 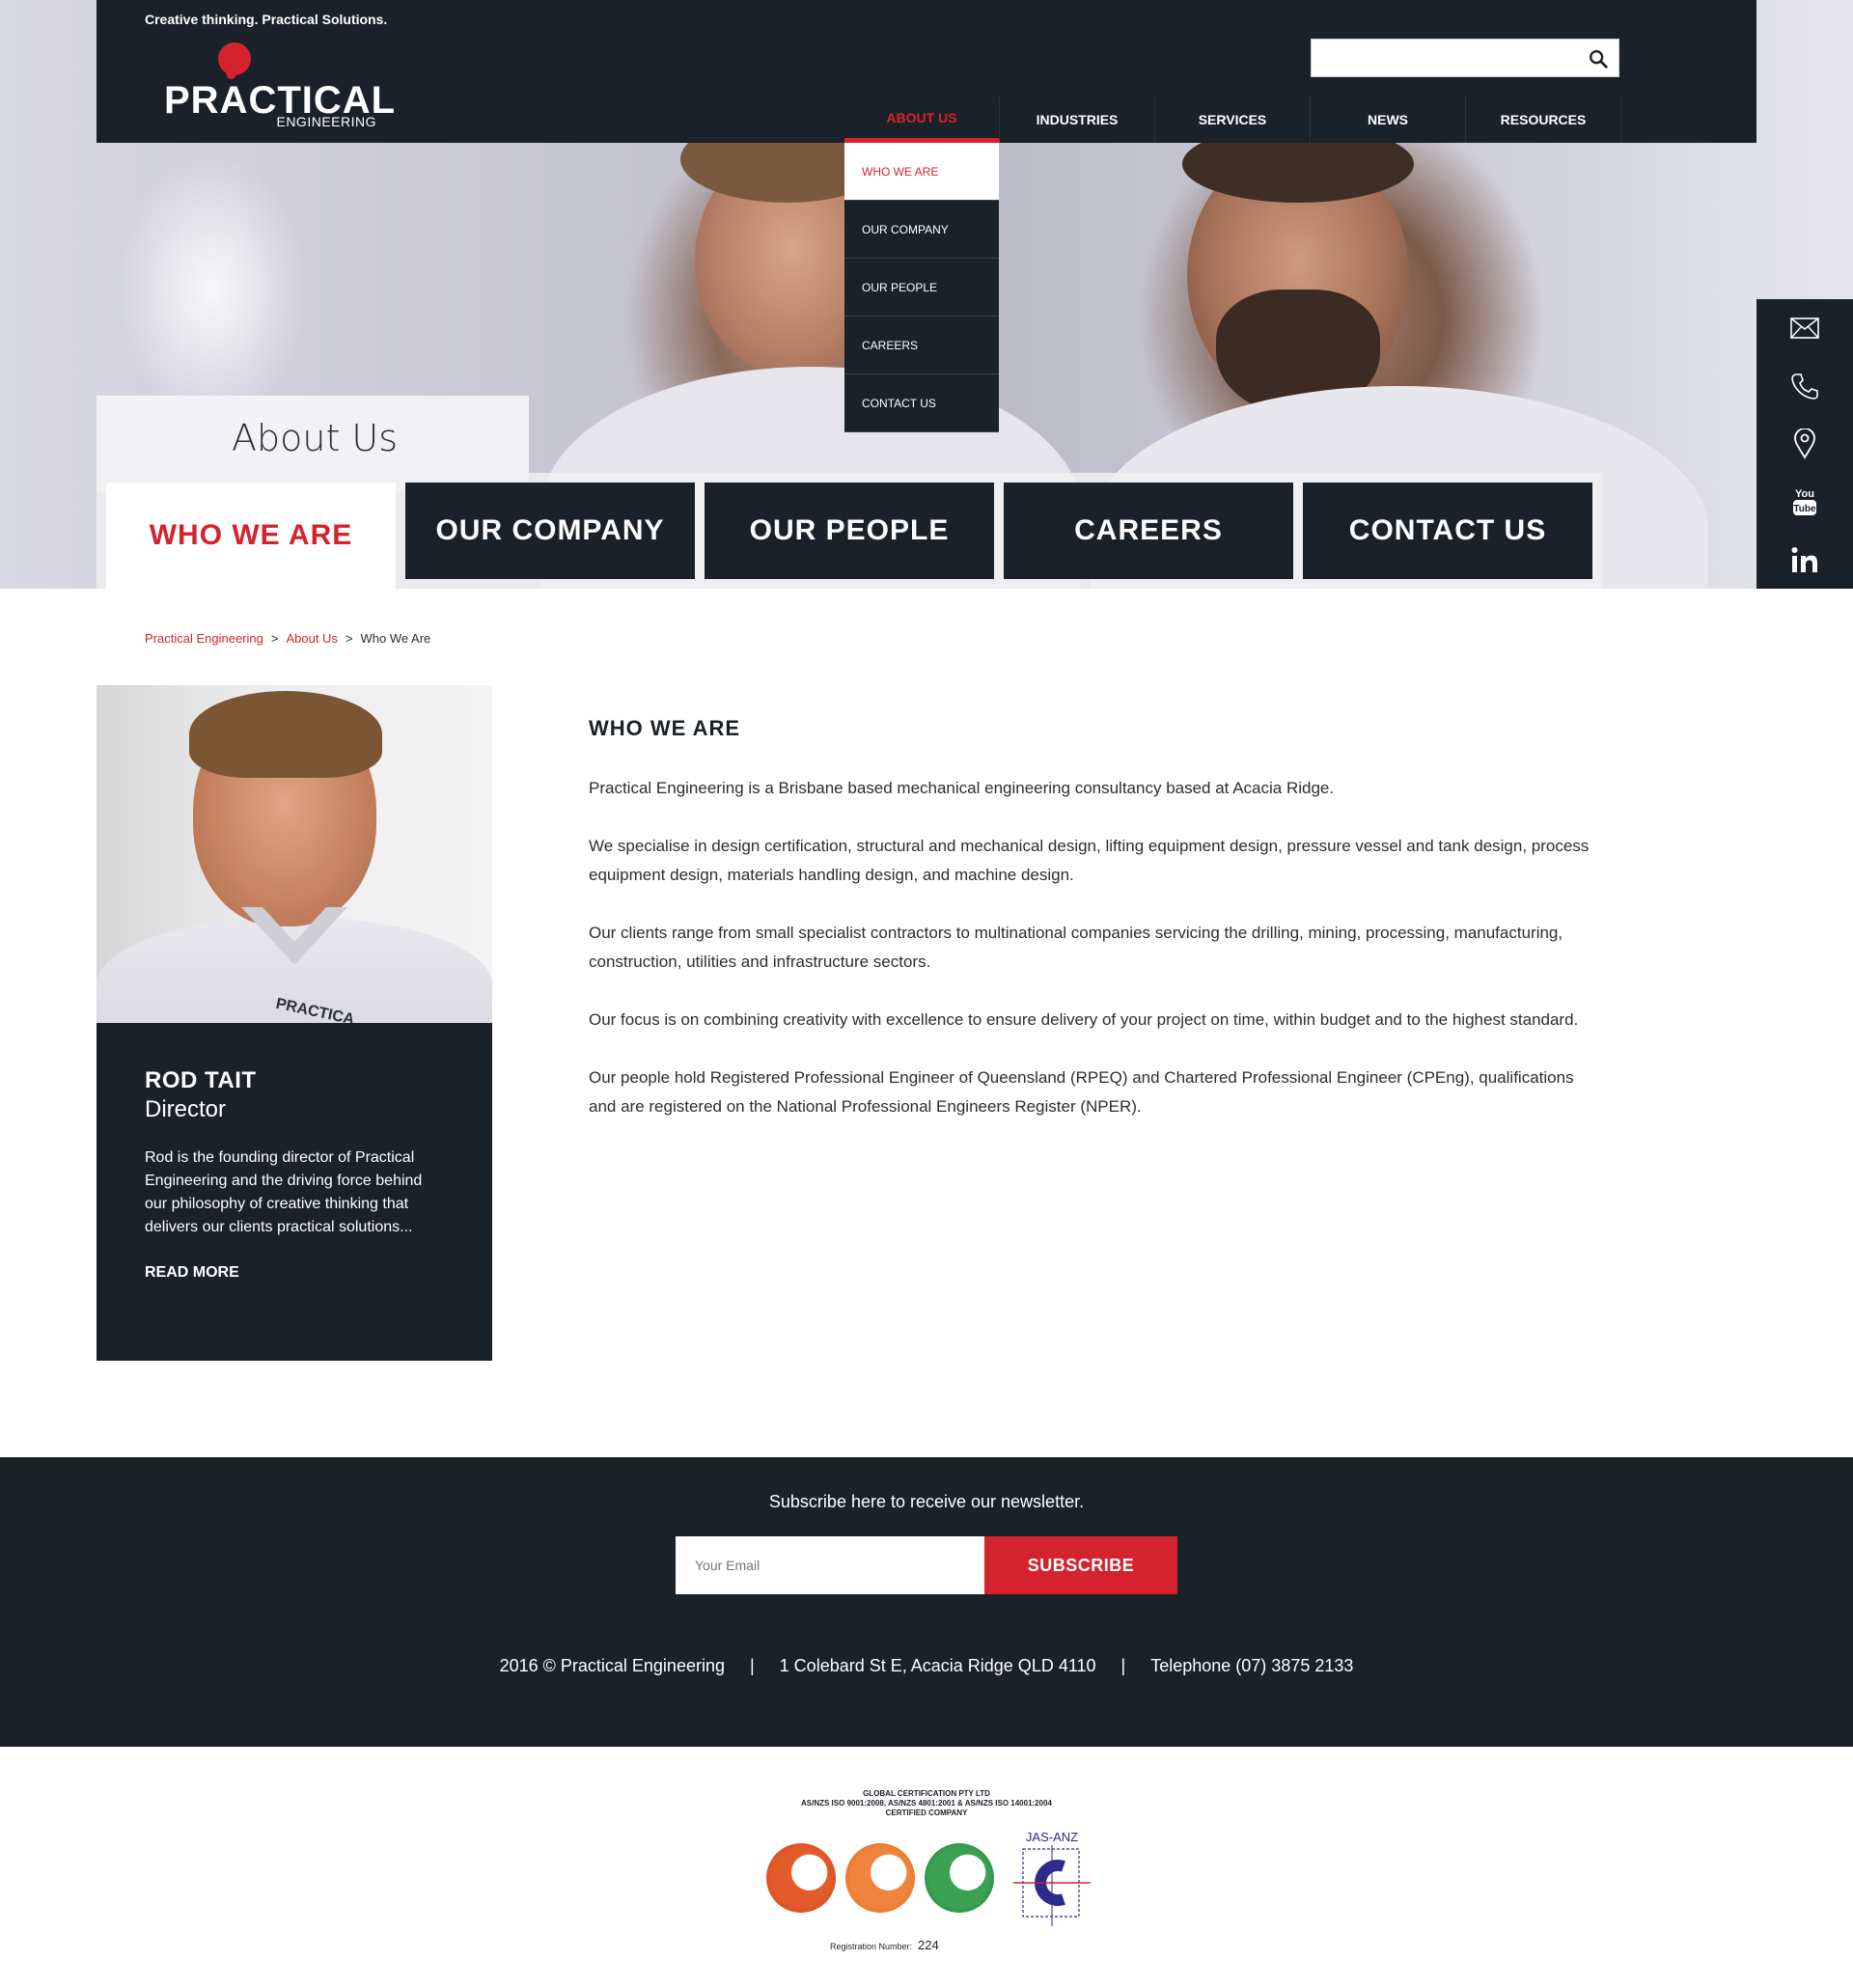 I want to click on tab-our-company: OUR COMPANY, so click(x=550, y=531).